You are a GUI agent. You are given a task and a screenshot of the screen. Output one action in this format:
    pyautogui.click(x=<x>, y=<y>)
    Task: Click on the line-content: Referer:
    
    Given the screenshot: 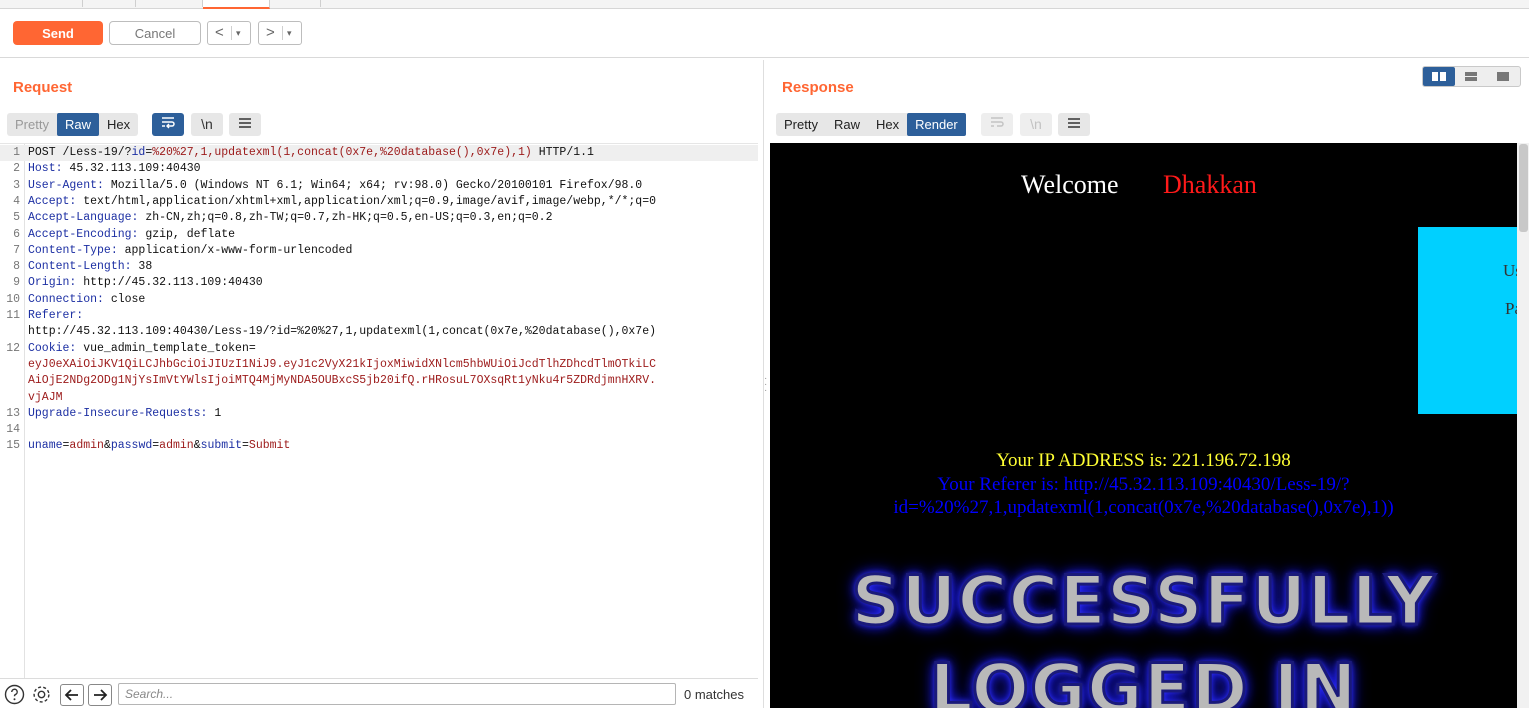 What is the action you would take?
    pyautogui.click(x=55, y=316)
    